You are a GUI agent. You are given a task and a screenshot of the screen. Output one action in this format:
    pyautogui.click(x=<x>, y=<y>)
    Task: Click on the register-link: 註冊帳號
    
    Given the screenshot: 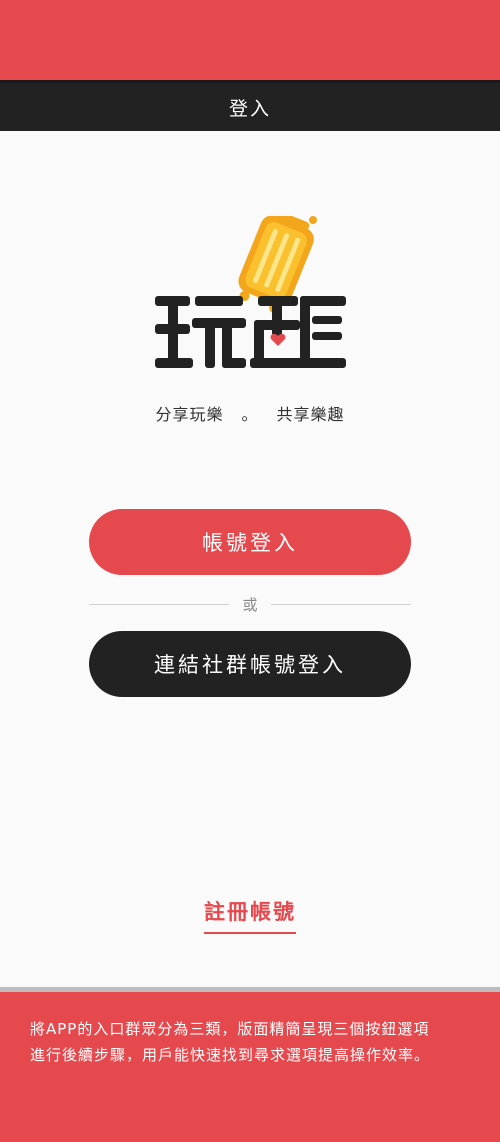 What is the action you would take?
    pyautogui.click(x=250, y=915)
    